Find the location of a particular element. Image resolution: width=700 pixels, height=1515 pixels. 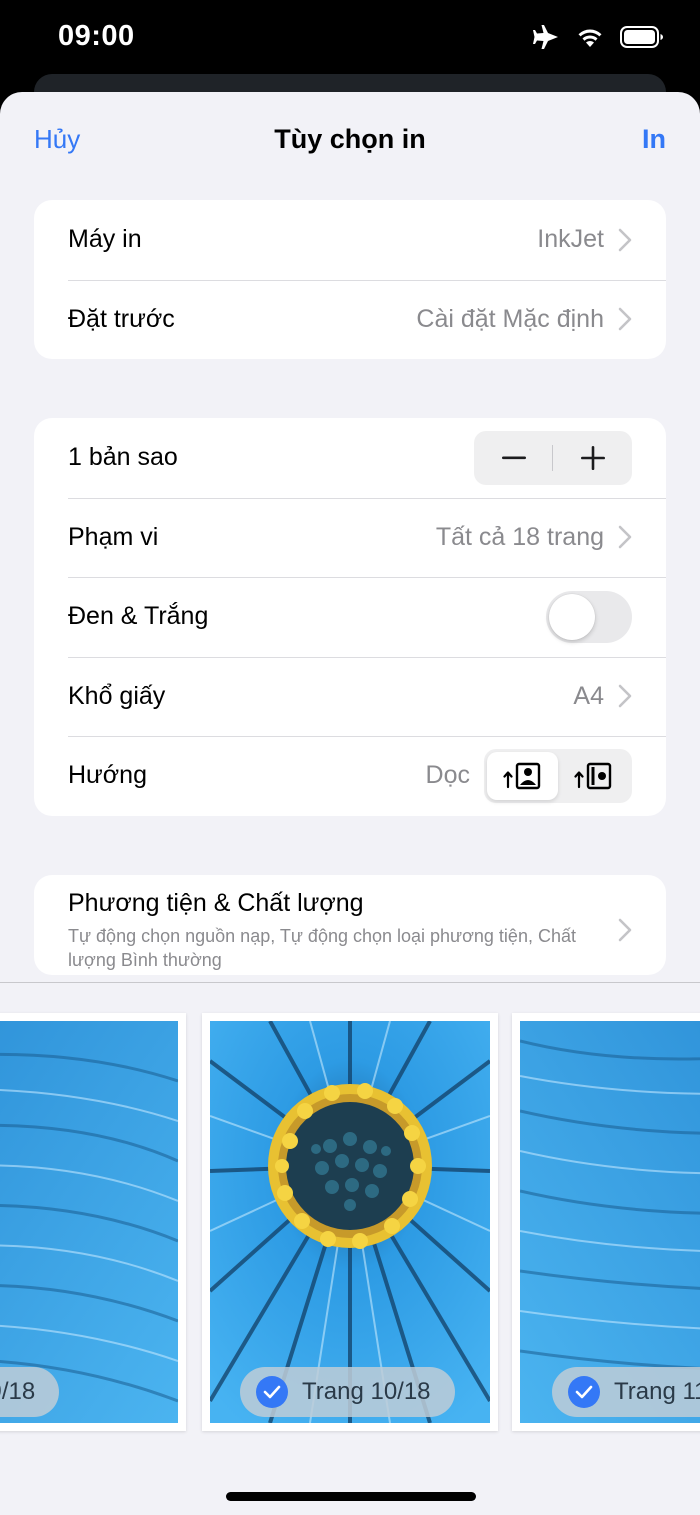

page-badge: Trang 10/18 is located at coordinates (347, 1392).